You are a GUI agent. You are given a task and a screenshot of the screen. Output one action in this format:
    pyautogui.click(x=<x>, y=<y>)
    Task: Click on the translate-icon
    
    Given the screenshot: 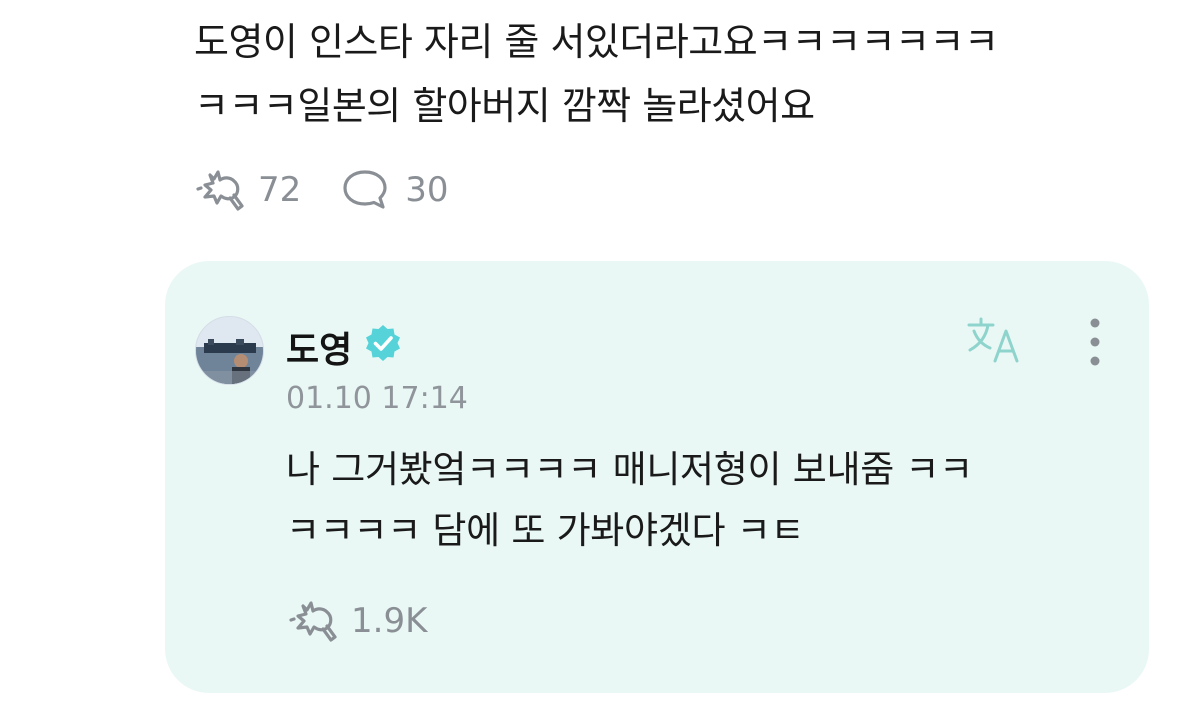 What is the action you would take?
    pyautogui.click(x=996, y=341)
    